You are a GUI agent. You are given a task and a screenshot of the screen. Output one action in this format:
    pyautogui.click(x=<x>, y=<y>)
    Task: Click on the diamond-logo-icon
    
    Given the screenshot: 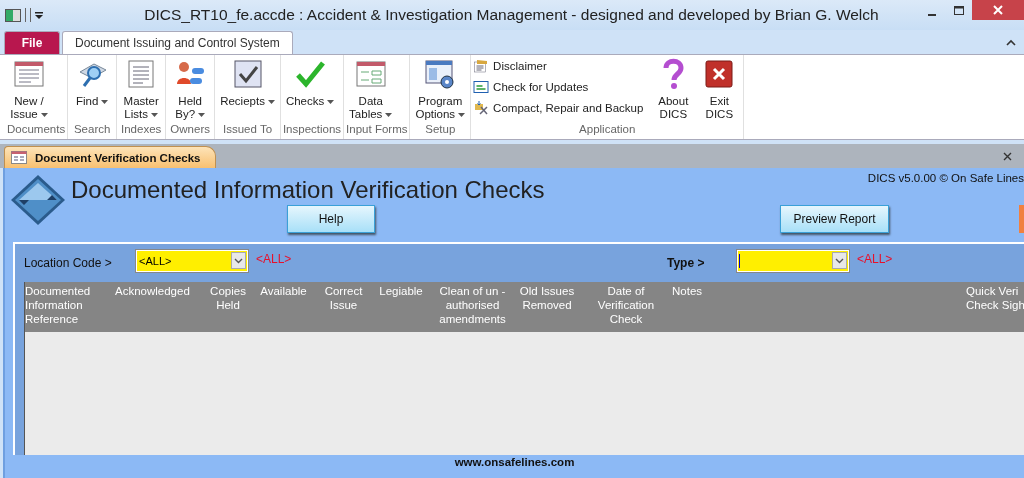 What is the action you would take?
    pyautogui.click(x=38, y=200)
    